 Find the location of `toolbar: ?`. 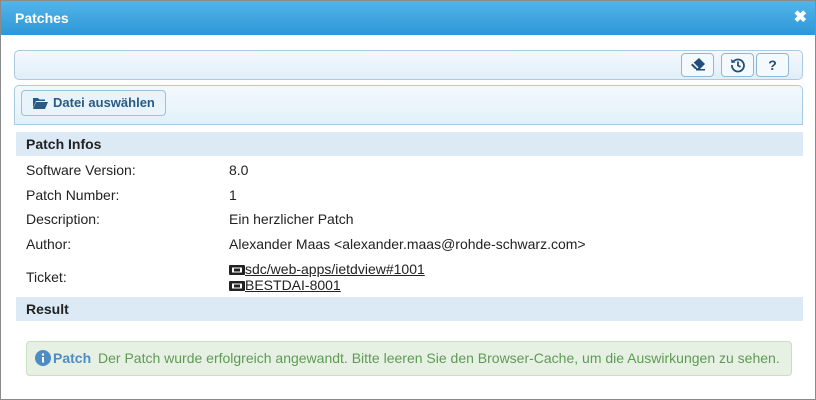

toolbar: ? is located at coordinates (408, 65).